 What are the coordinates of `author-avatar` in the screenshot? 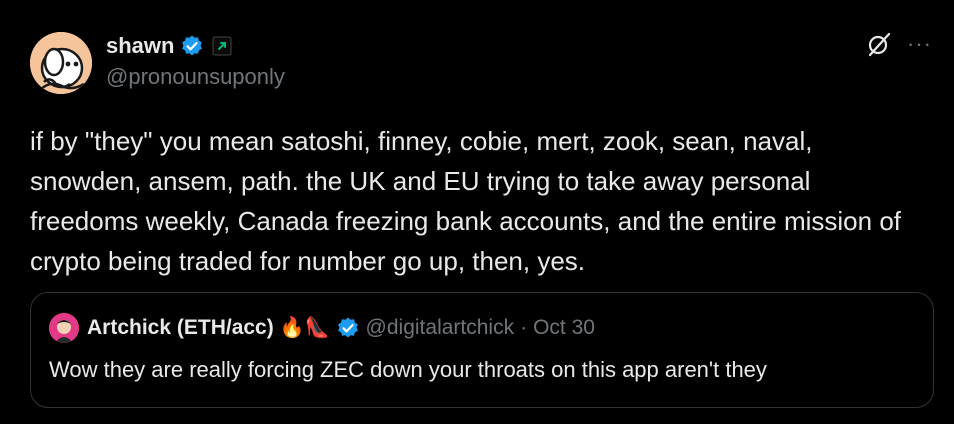 It's located at (61, 63).